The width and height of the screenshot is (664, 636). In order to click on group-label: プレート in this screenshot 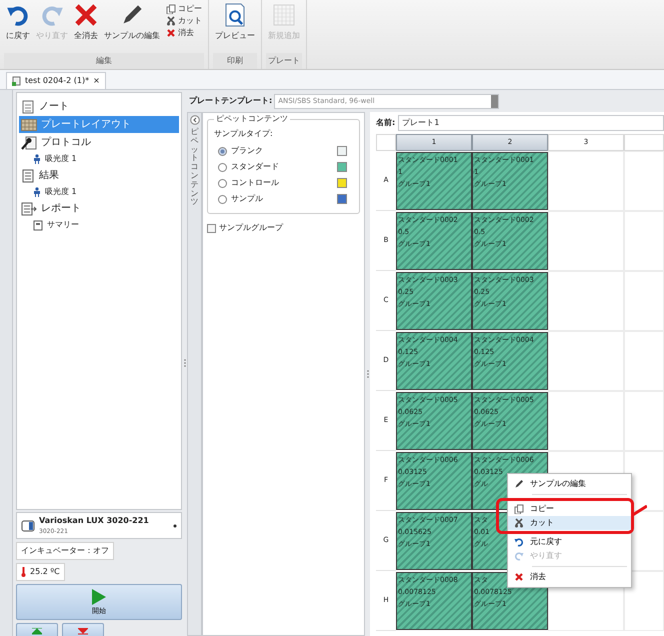, I will do `click(284, 61)`.